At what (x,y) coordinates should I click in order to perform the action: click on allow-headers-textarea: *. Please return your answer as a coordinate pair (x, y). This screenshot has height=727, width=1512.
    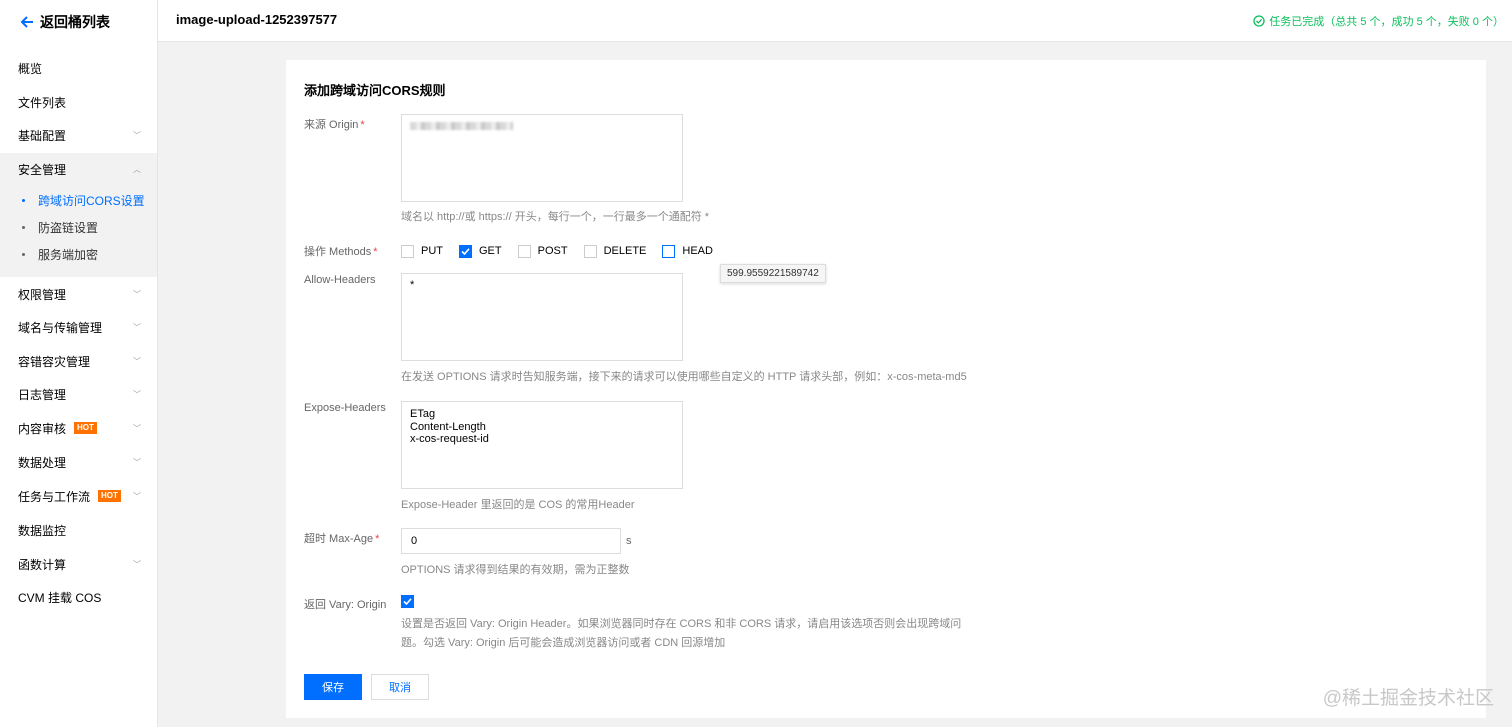
    Looking at the image, I should click on (542, 317).